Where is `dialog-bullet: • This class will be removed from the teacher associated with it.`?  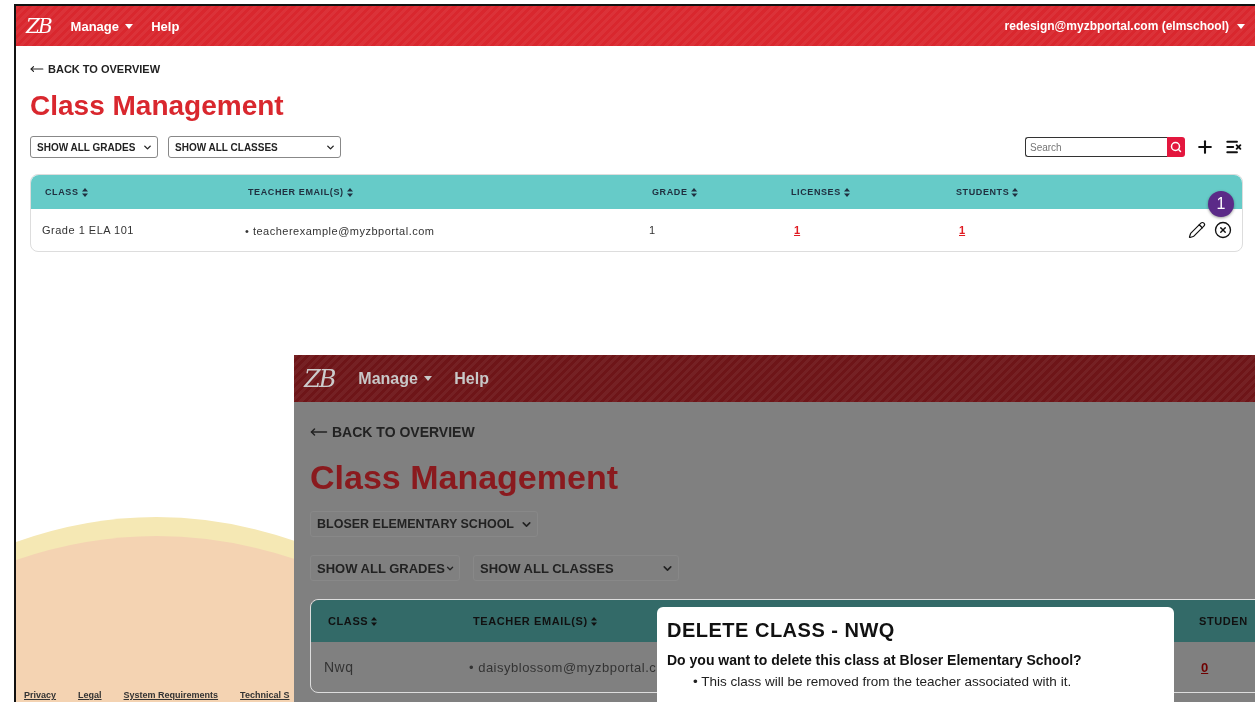
dialog-bullet: • This class will be removed from the teacher associated with it. is located at coordinates (883, 682).